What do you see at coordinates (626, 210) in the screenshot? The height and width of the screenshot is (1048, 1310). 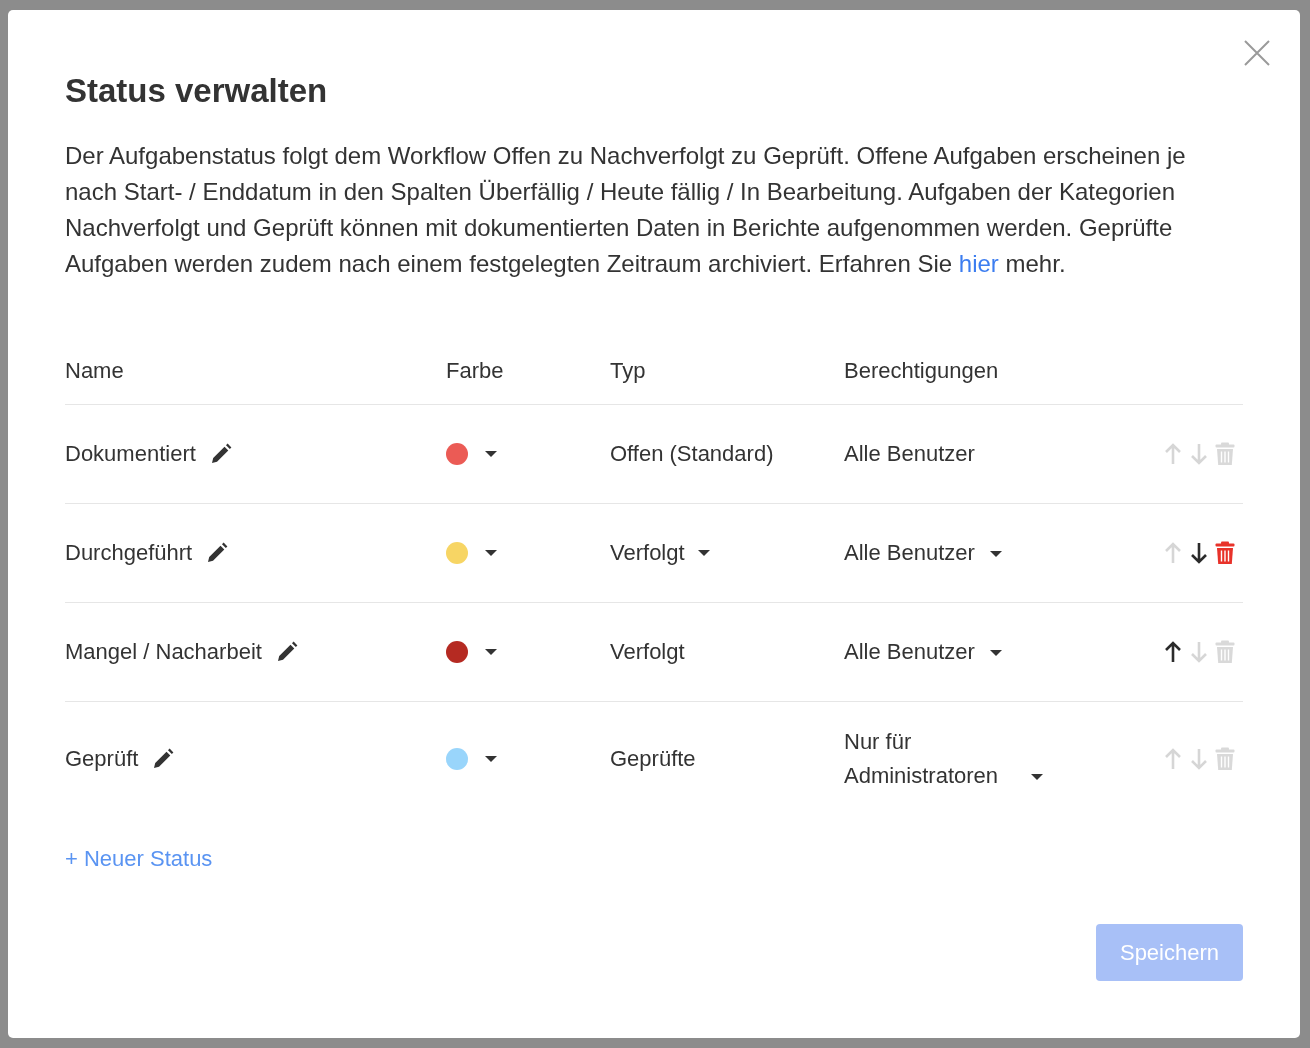 I see `description-text: Der Aufgabenstatus folgt dem Workflow Offen zu Nachverfolgt zu Geprüft. Offene Aufgaben erscheinen je nach Start- / Enddatum in den Spalten Überfällig / Heute fällig / In Bearbeitung. Aufgaben der Kategorien Nachverfolgt und Geprüft können mit dokumentierten Daten in Berichte aufgenommen werden. Geprüfte Aufgaben werden zudem nach einem festgelegten Zeitraum archiviert. Erfahren Sie hier mehr.` at bounding box center [626, 210].